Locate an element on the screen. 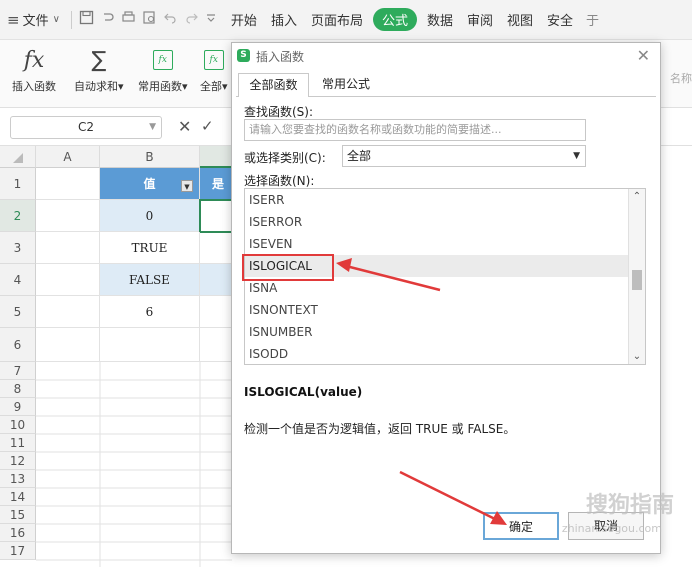 This screenshot has height=567, width=692. name-manager-label-cut: 名称 is located at coordinates (681, 78).